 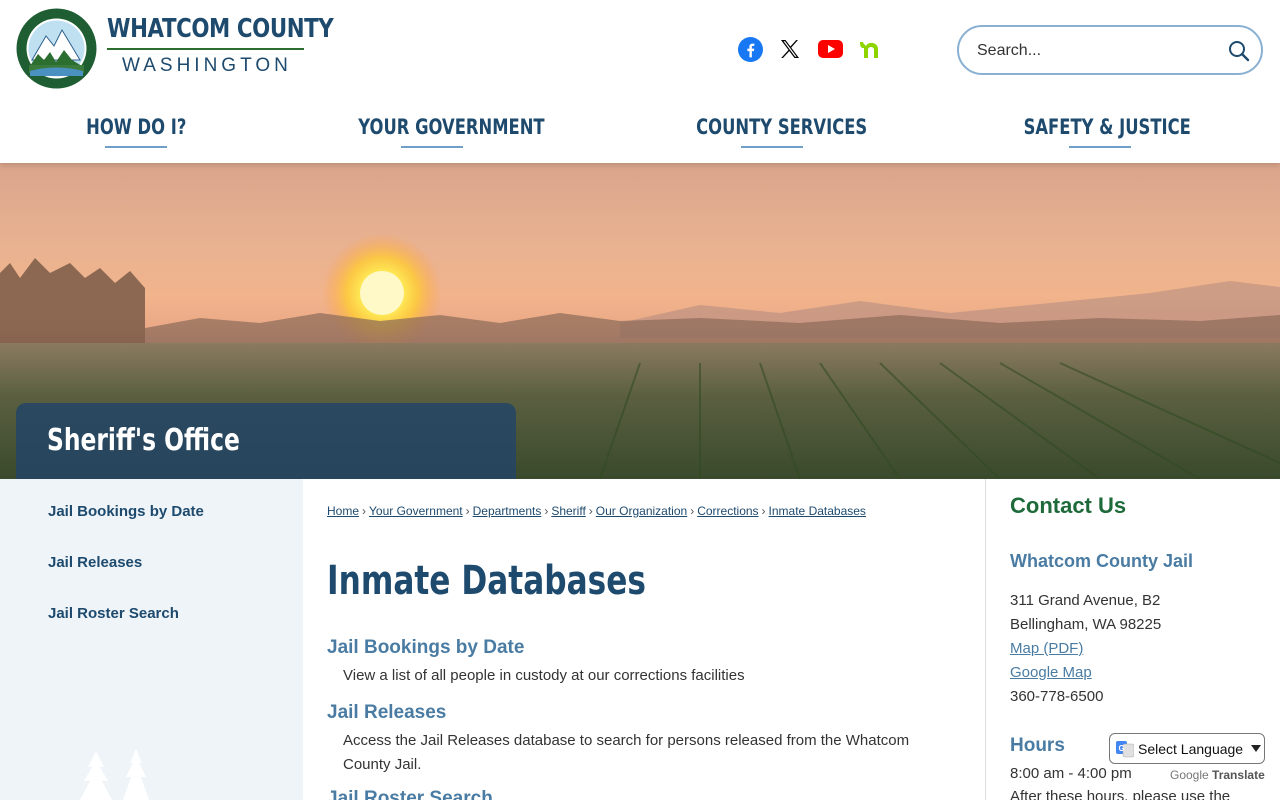 What do you see at coordinates (95, 562) in the screenshot?
I see `sidebar-item-jail-releases: Jail Releases` at bounding box center [95, 562].